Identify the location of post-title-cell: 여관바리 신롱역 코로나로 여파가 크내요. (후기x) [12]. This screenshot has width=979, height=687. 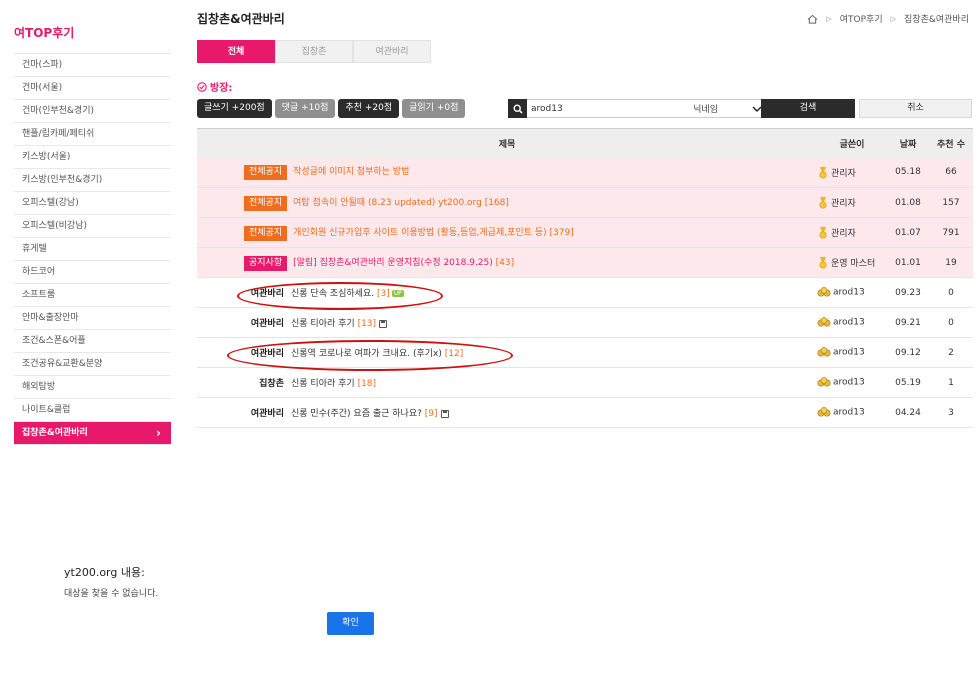
(507, 352).